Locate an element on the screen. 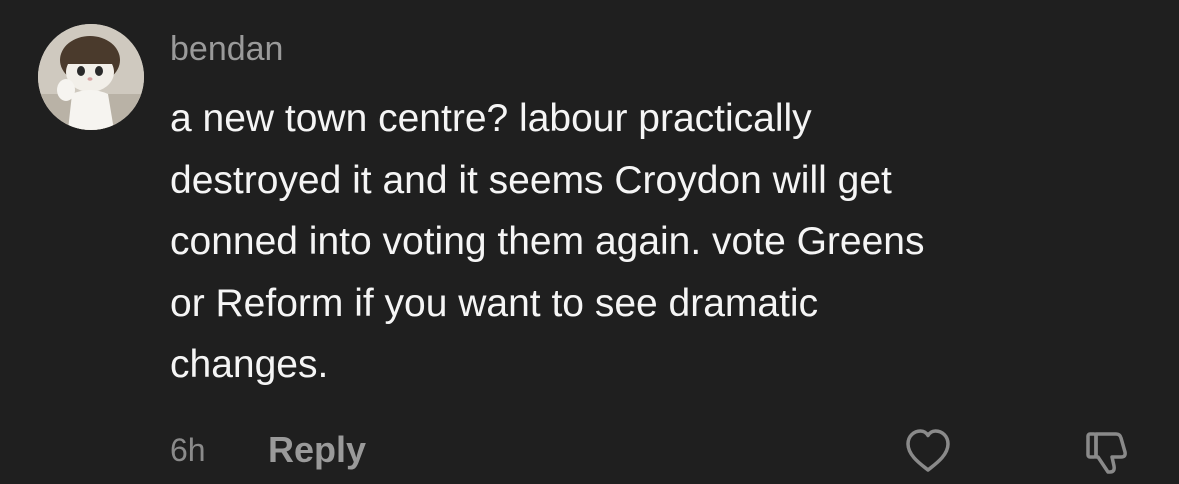 The width and height of the screenshot is (1179, 484). username: bendan is located at coordinates (226, 49).